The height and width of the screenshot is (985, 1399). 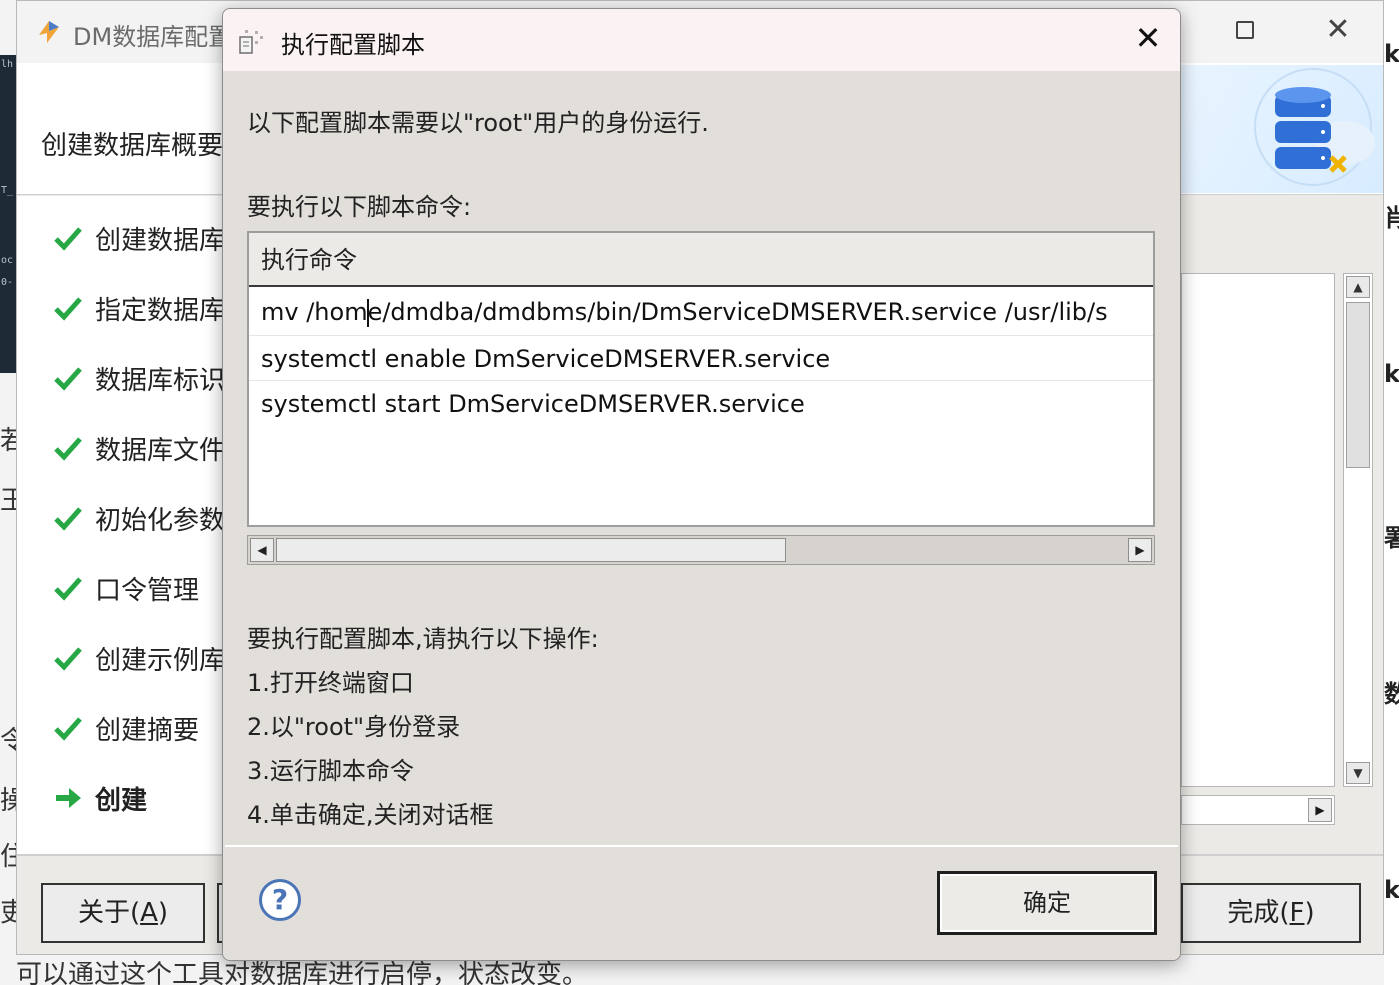 What do you see at coordinates (8, 913) in the screenshot?
I see `background-text-fragment: 吏` at bounding box center [8, 913].